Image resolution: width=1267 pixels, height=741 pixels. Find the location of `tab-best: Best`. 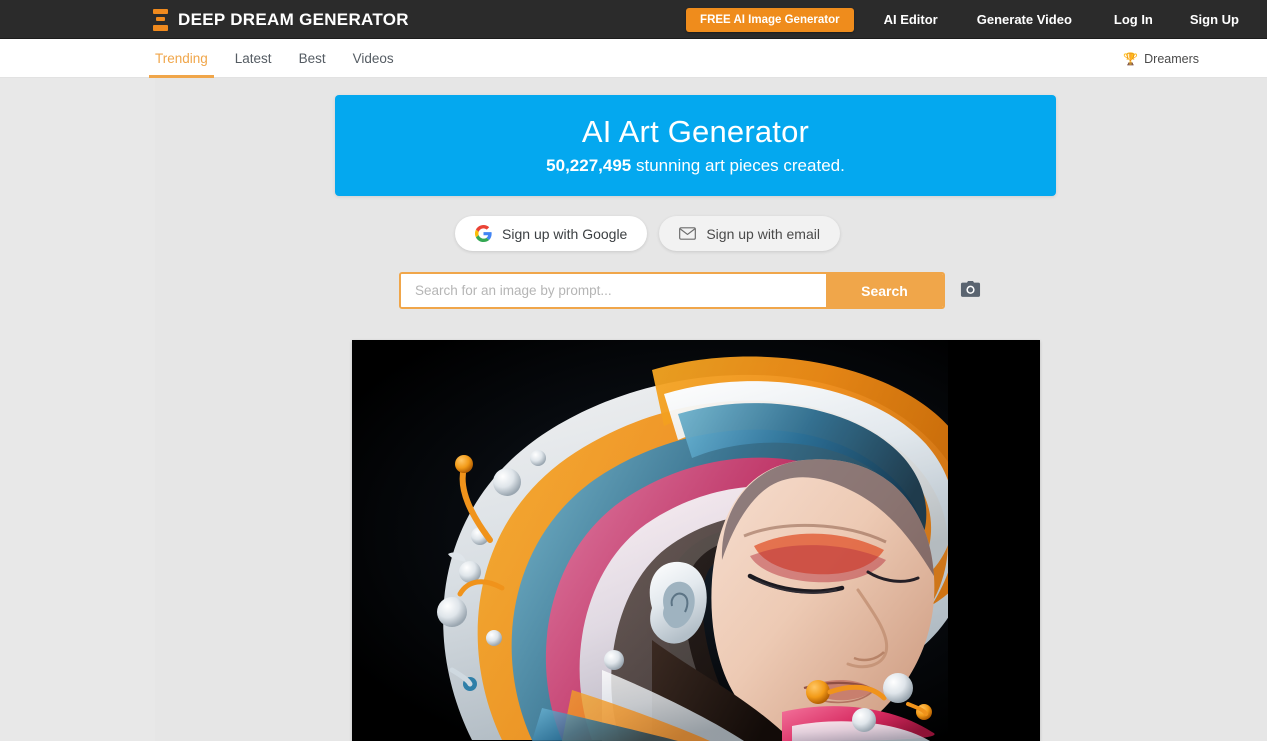

tab-best: Best is located at coordinates (312, 58).